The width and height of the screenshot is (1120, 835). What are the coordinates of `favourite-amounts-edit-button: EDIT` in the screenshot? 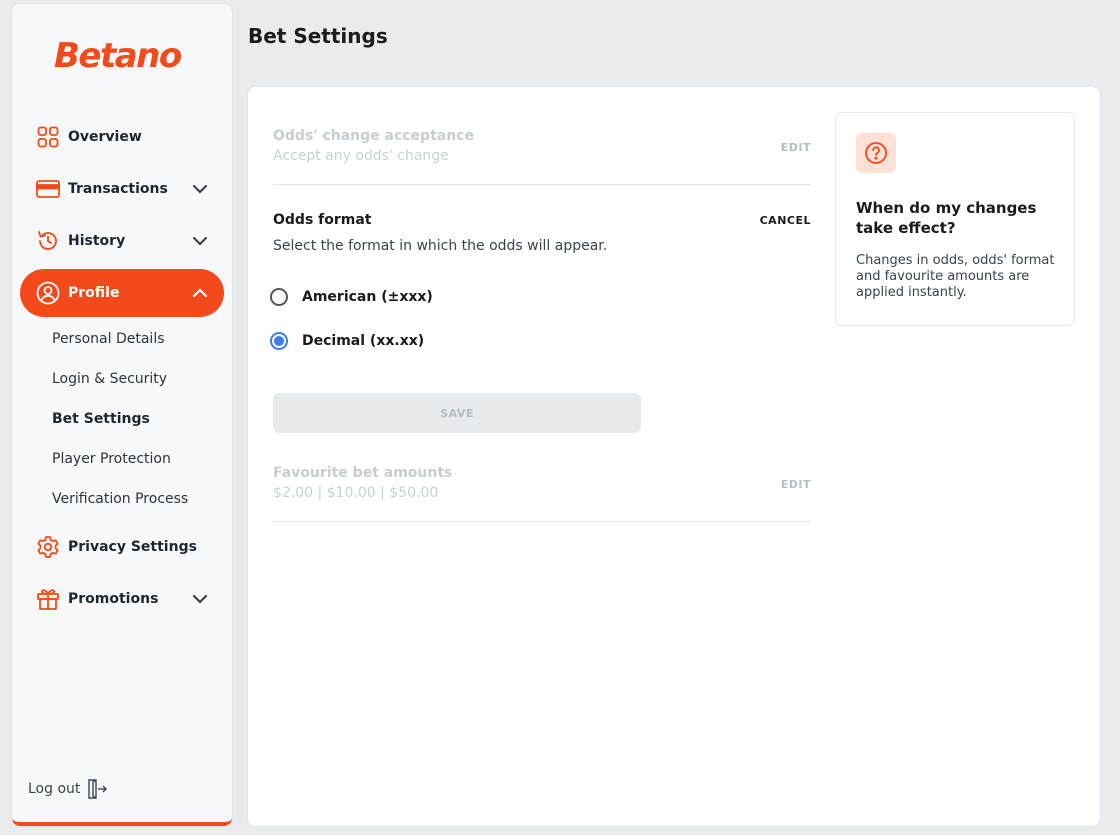 It's located at (796, 484).